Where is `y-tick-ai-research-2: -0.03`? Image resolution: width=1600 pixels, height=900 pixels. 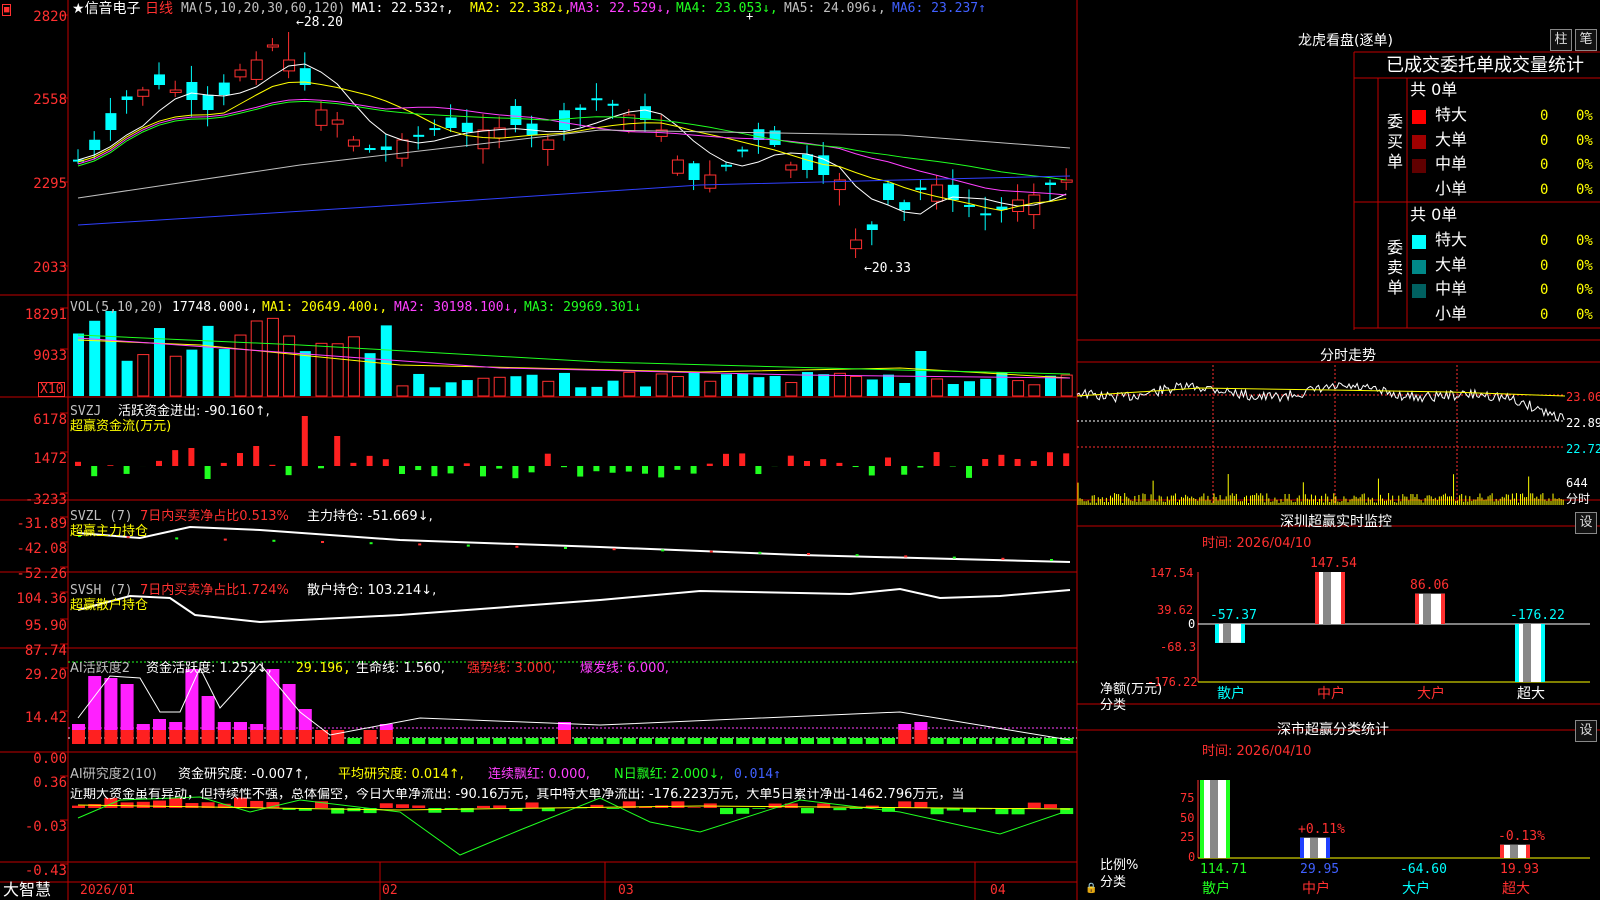 y-tick-ai-research-2: -0.03 is located at coordinates (45, 827).